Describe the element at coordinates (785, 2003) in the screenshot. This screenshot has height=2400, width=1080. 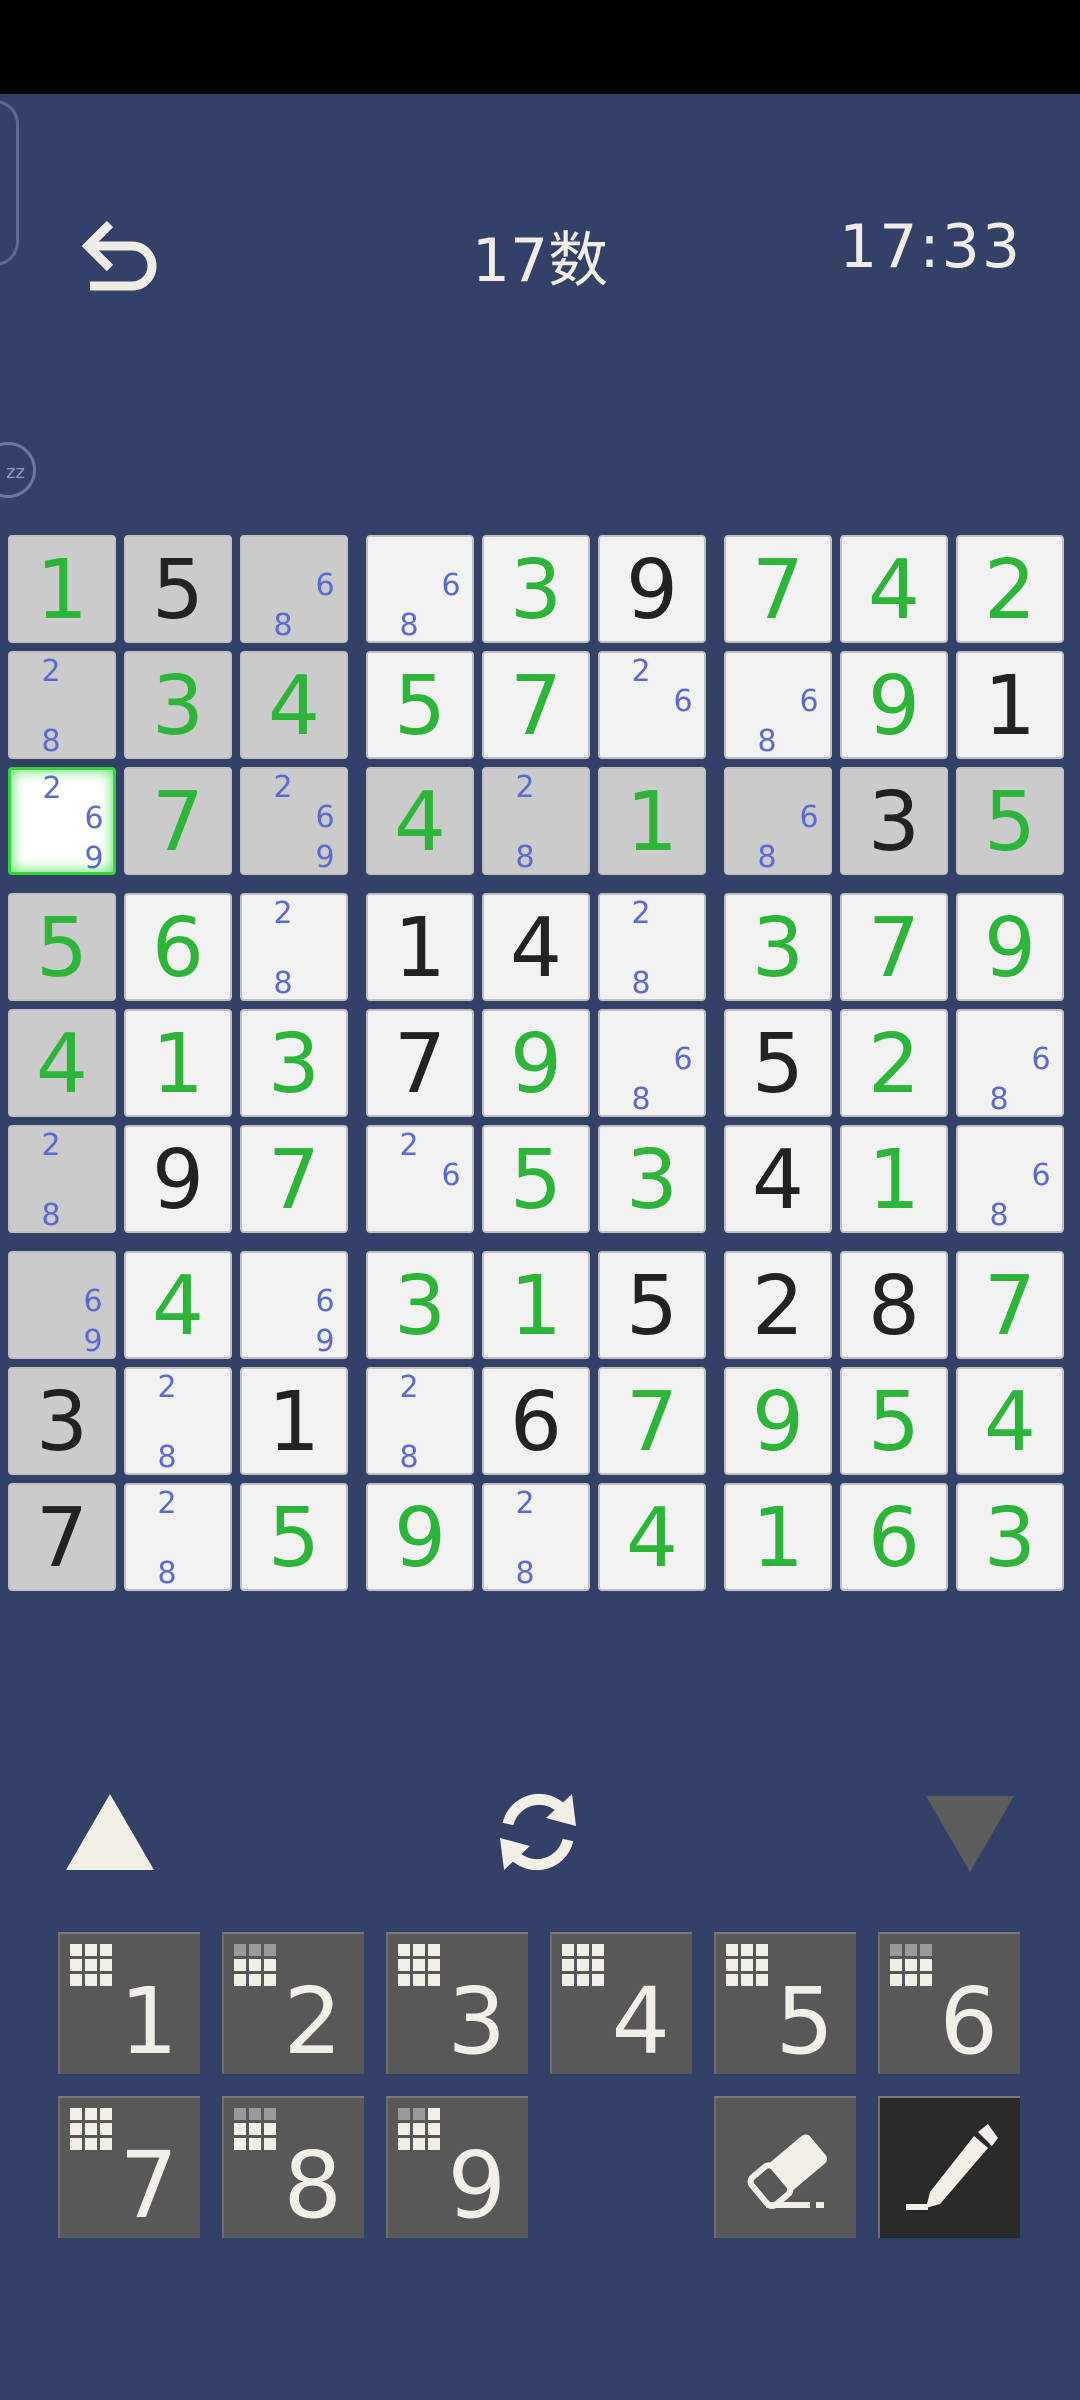
I see `digit-key-5: 5` at that location.